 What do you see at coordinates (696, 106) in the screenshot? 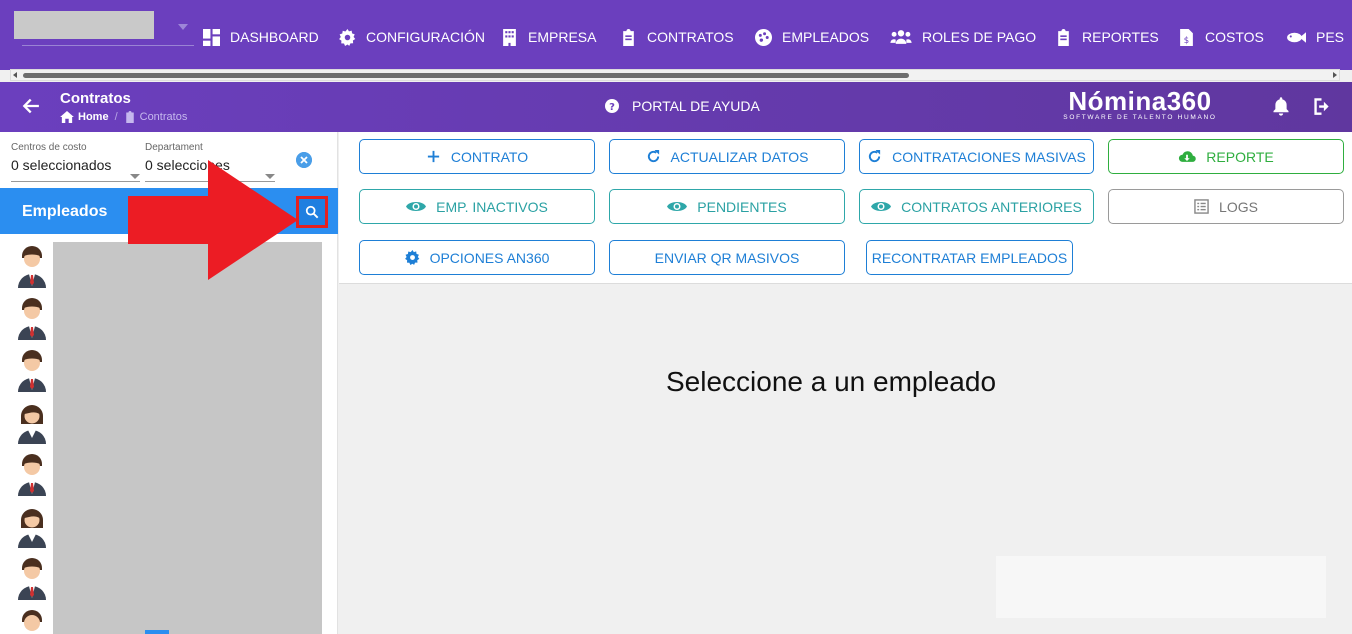
I see `help-portal-label: PORTAL DE AYUDA` at bounding box center [696, 106].